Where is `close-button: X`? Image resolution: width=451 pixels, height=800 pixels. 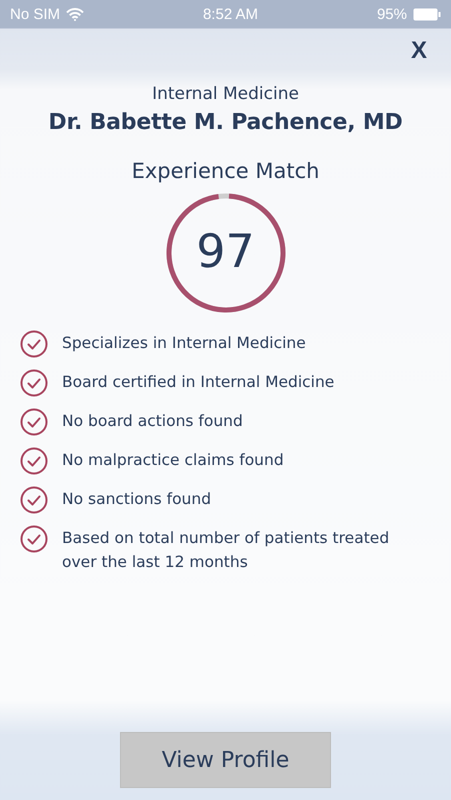 close-button: X is located at coordinates (418, 51).